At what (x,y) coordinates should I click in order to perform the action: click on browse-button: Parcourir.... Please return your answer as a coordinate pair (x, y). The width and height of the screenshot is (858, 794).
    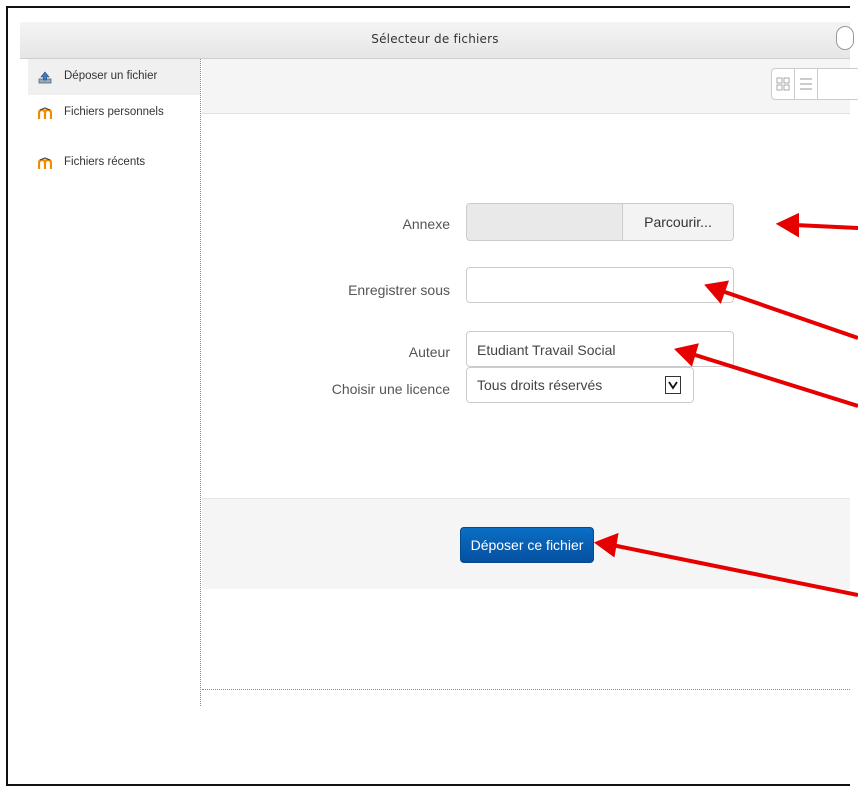
    Looking at the image, I should click on (677, 222).